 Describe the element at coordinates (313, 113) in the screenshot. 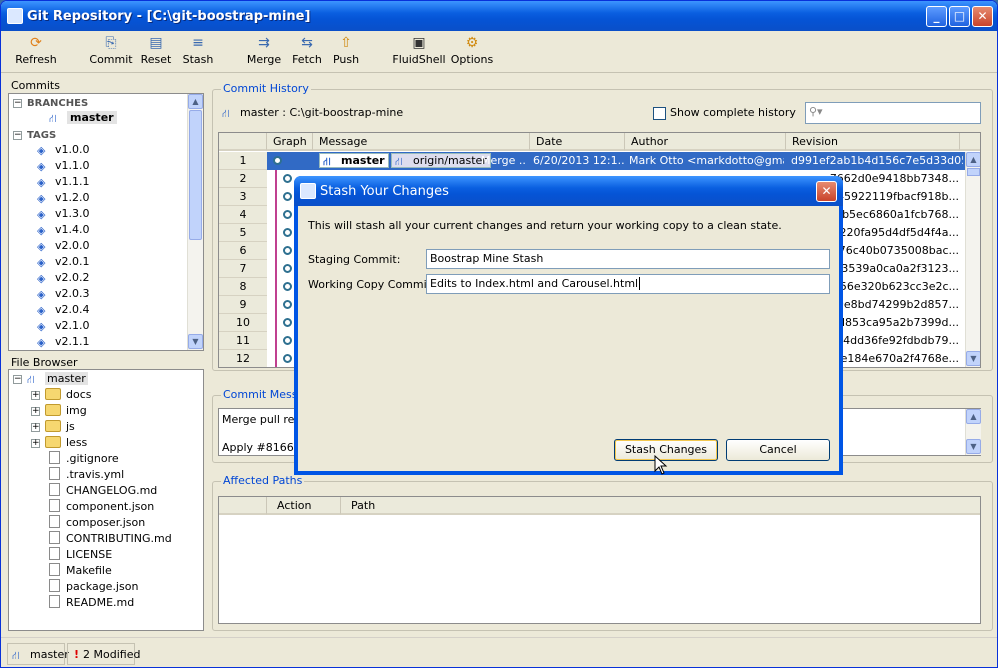

I see `branch-path: ⛙ master : C:\git-boostrap-mine` at that location.